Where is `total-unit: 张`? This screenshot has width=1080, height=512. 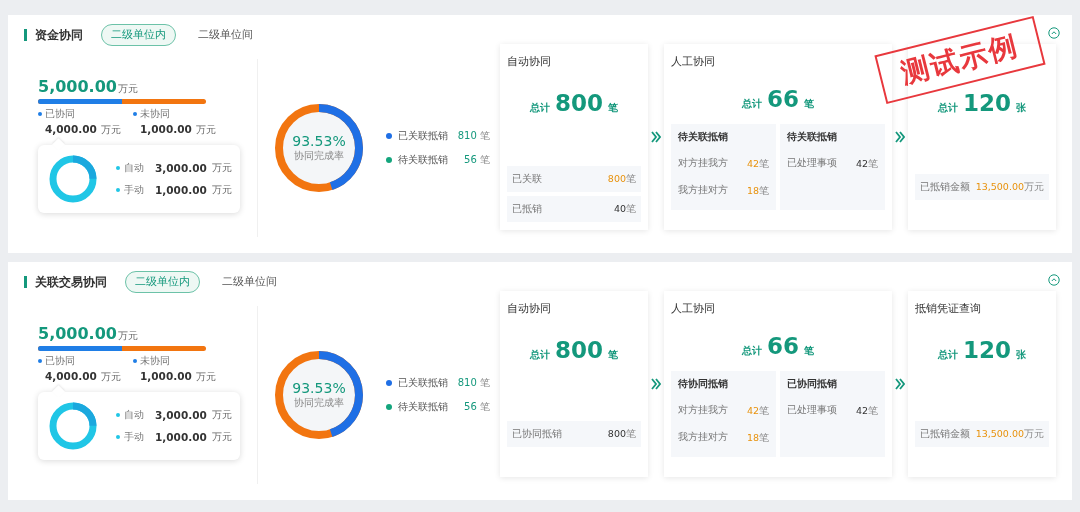
total-unit: 张 is located at coordinates (1021, 355).